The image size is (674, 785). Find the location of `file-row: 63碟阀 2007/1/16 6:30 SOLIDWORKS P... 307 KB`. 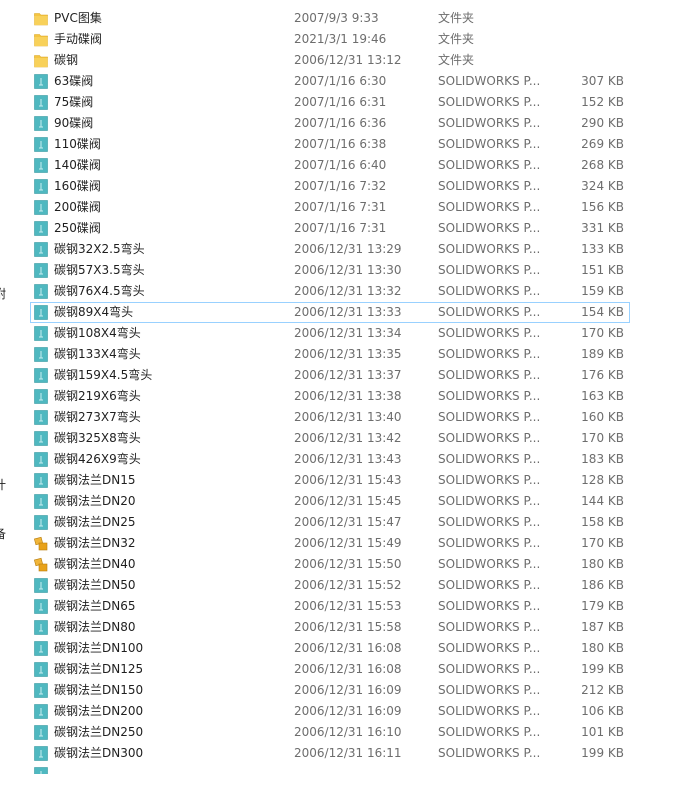

file-row: 63碟阀 2007/1/16 6:30 SOLIDWORKS P... 307 KB is located at coordinates (330, 81).